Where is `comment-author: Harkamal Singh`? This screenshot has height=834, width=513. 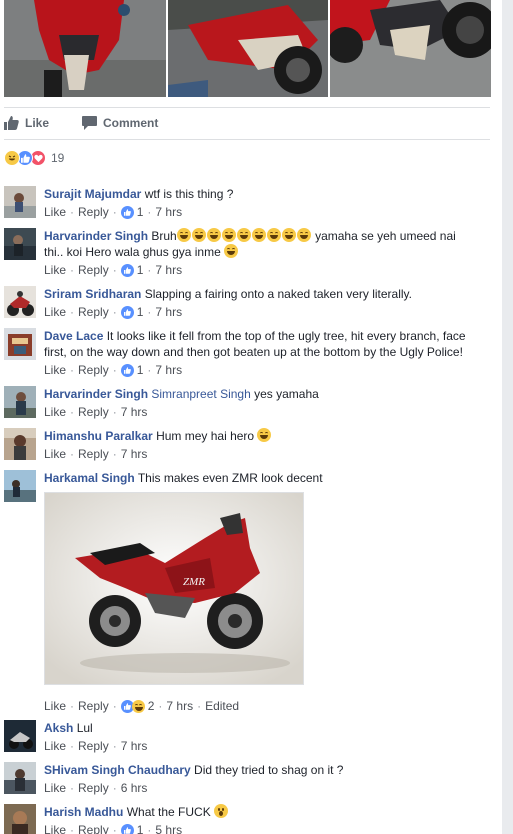
comment-author: Harkamal Singh is located at coordinates (89, 478).